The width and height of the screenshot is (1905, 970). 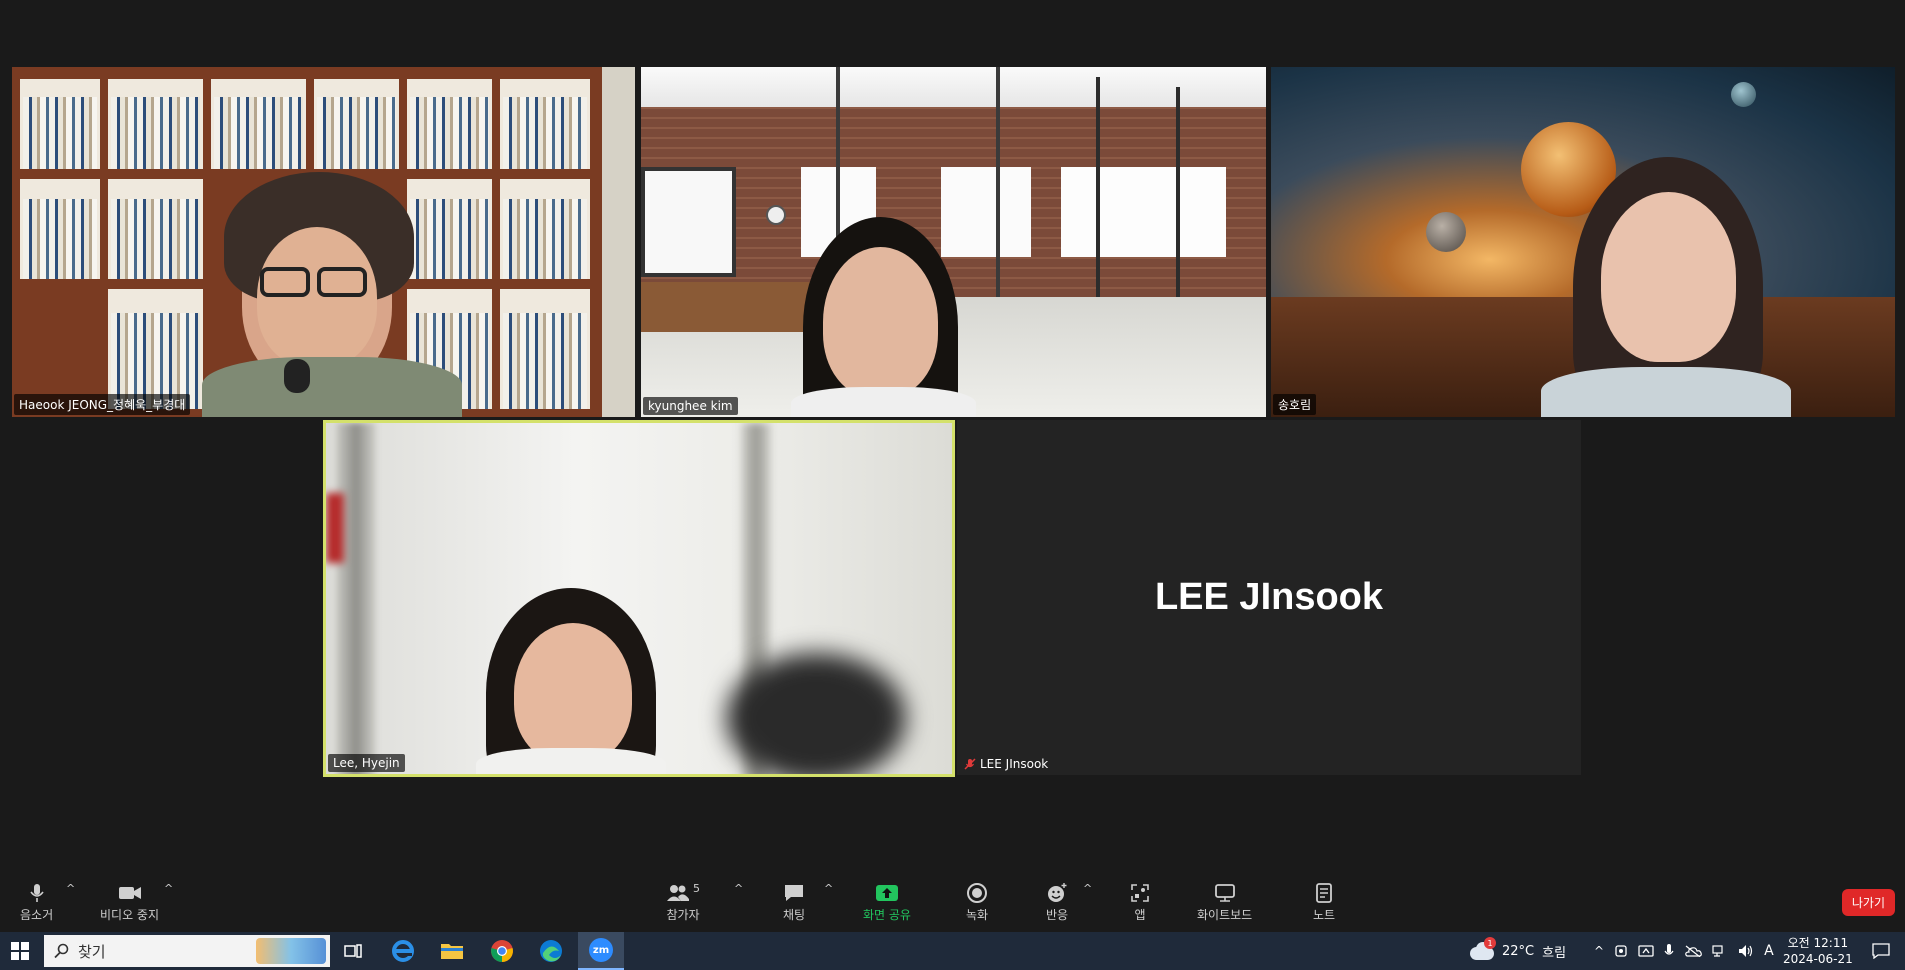 I want to click on chat-options-caret: ^, so click(x=828, y=888).